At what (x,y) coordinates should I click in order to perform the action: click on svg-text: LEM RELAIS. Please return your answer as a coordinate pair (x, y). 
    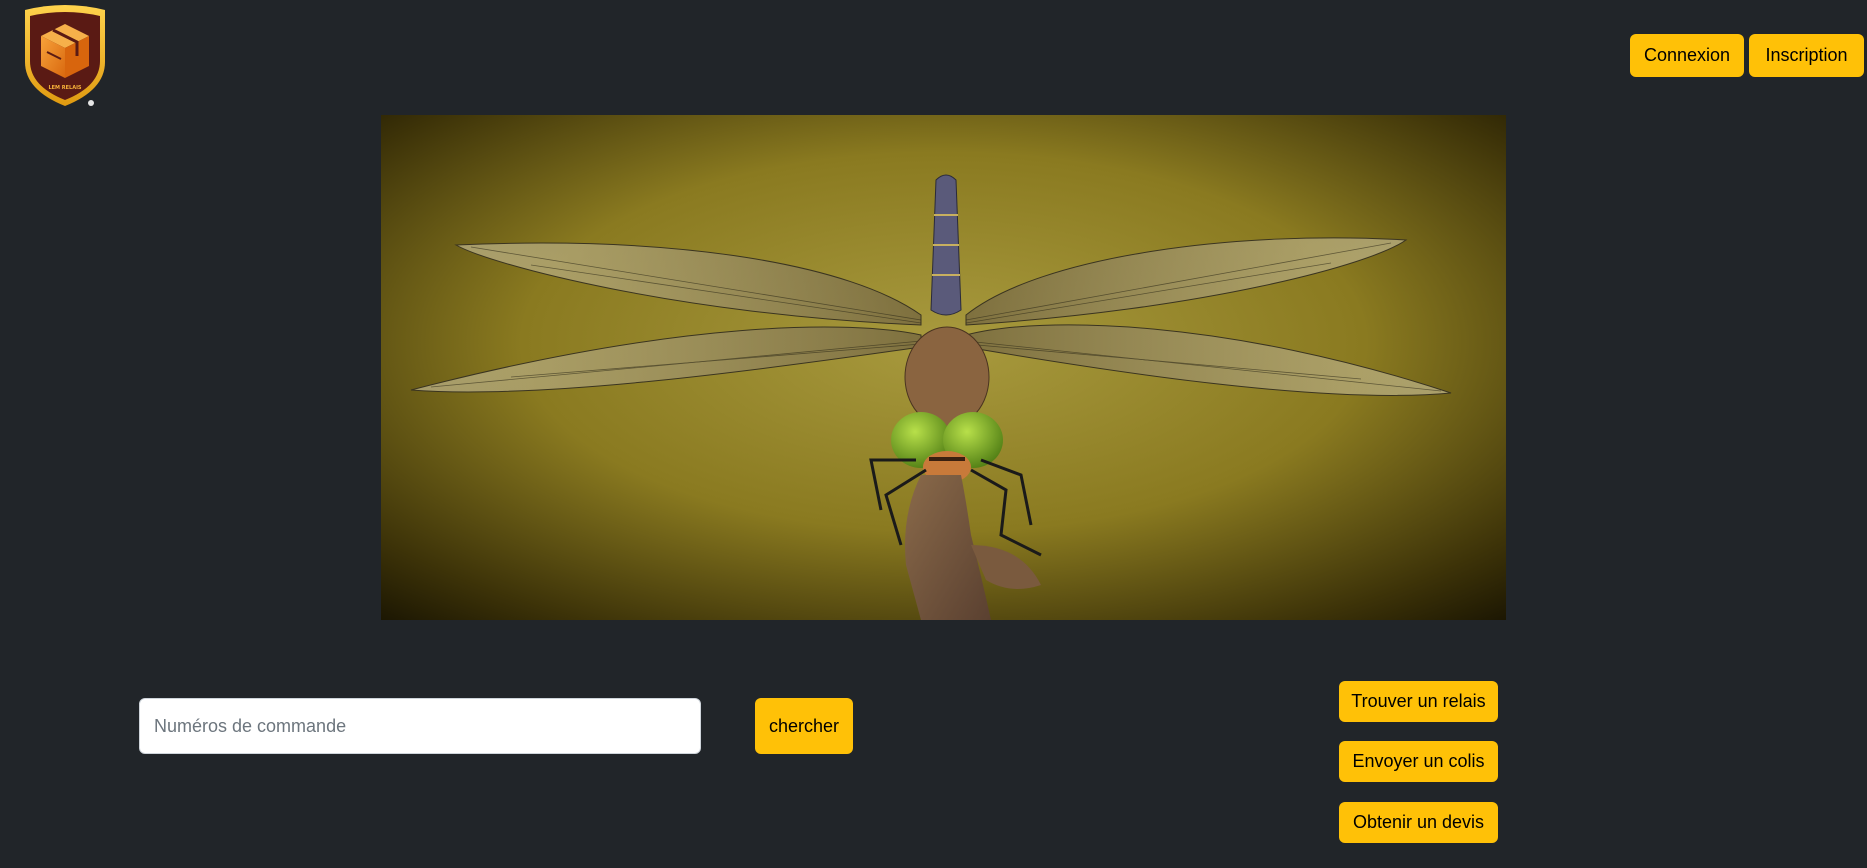
    Looking at the image, I should click on (64, 88).